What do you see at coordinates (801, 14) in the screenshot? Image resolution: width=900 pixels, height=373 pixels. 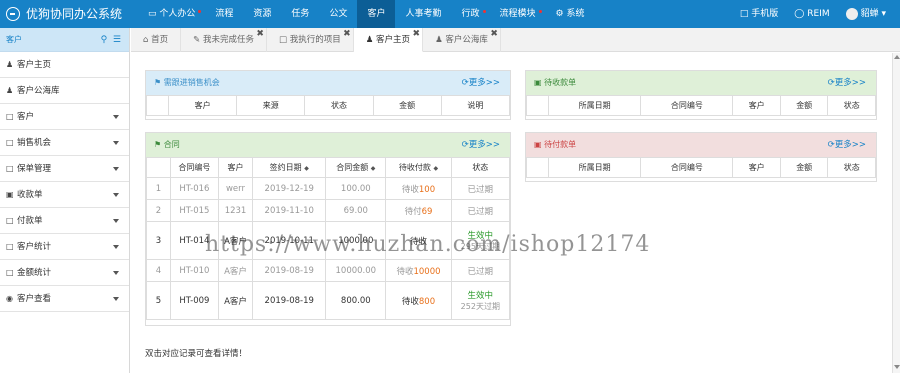 I see `chat-icon: ◯` at bounding box center [801, 14].